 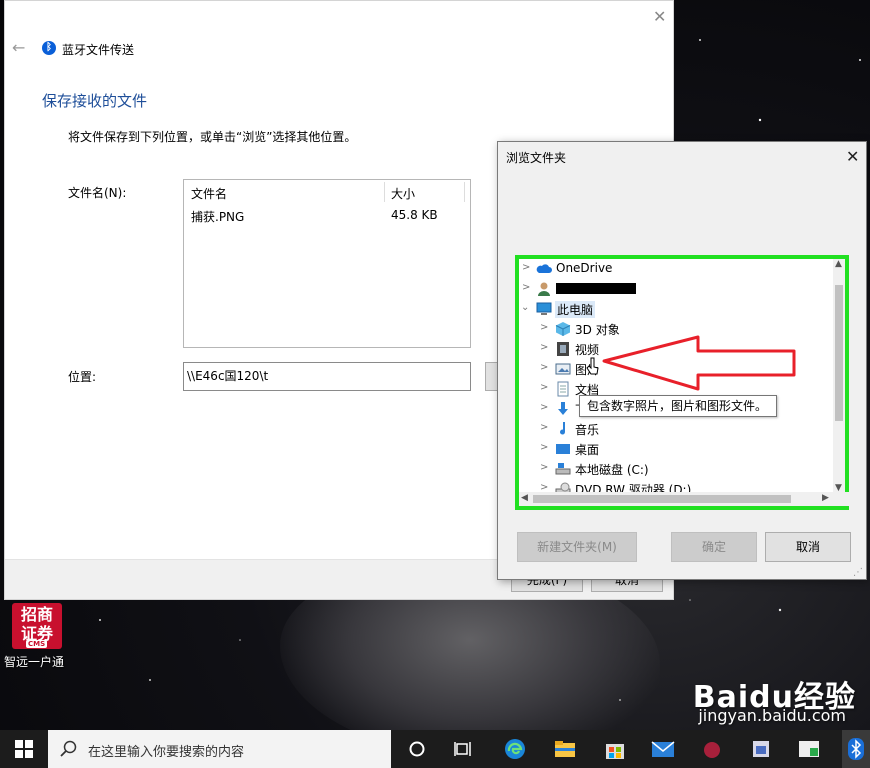 I want to click on cube-icon, so click(x=563, y=329).